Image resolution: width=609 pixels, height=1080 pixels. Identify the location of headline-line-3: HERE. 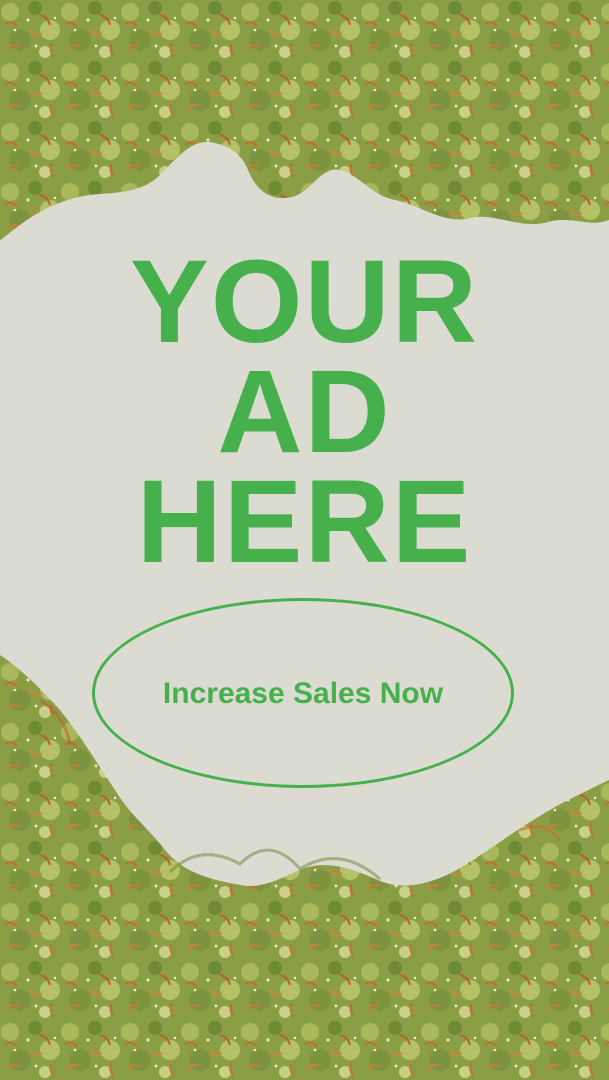
(304, 522).